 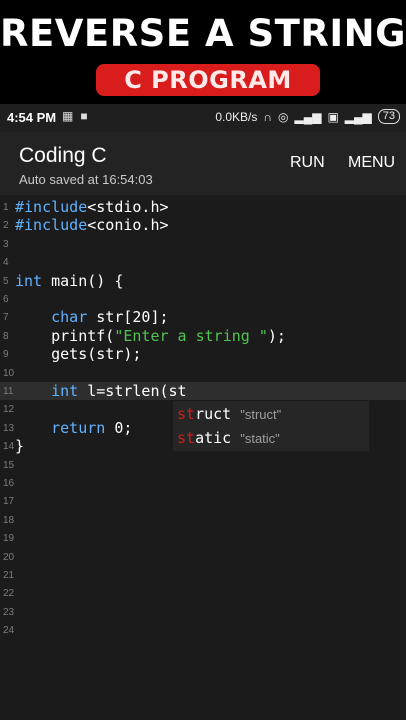 What do you see at coordinates (203, 299) in the screenshot?
I see `code-line: 6` at bounding box center [203, 299].